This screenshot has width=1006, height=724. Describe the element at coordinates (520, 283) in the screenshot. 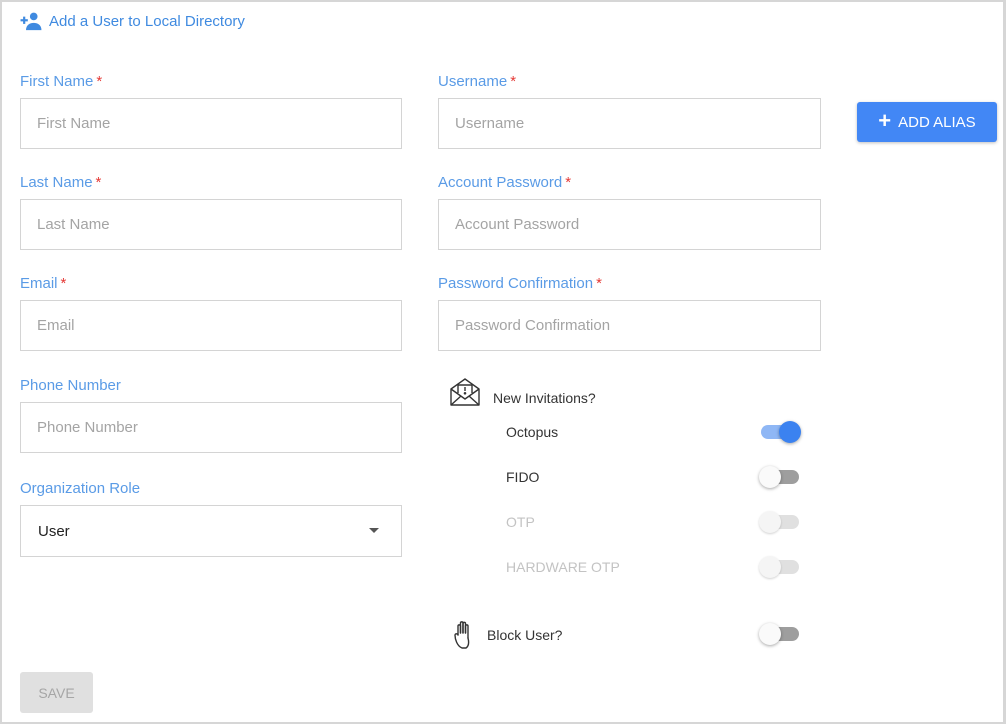

I see `password-confirmation-label: Password Confirmation *` at that location.